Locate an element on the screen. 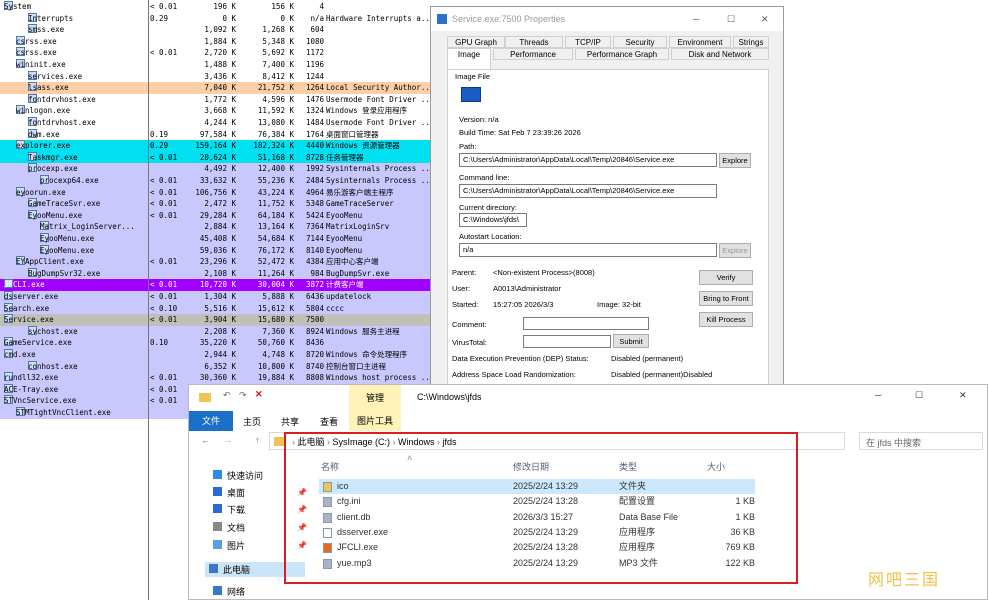 The height and width of the screenshot is (600, 988). bring-to-front-button: Bring to Front is located at coordinates (726, 298).